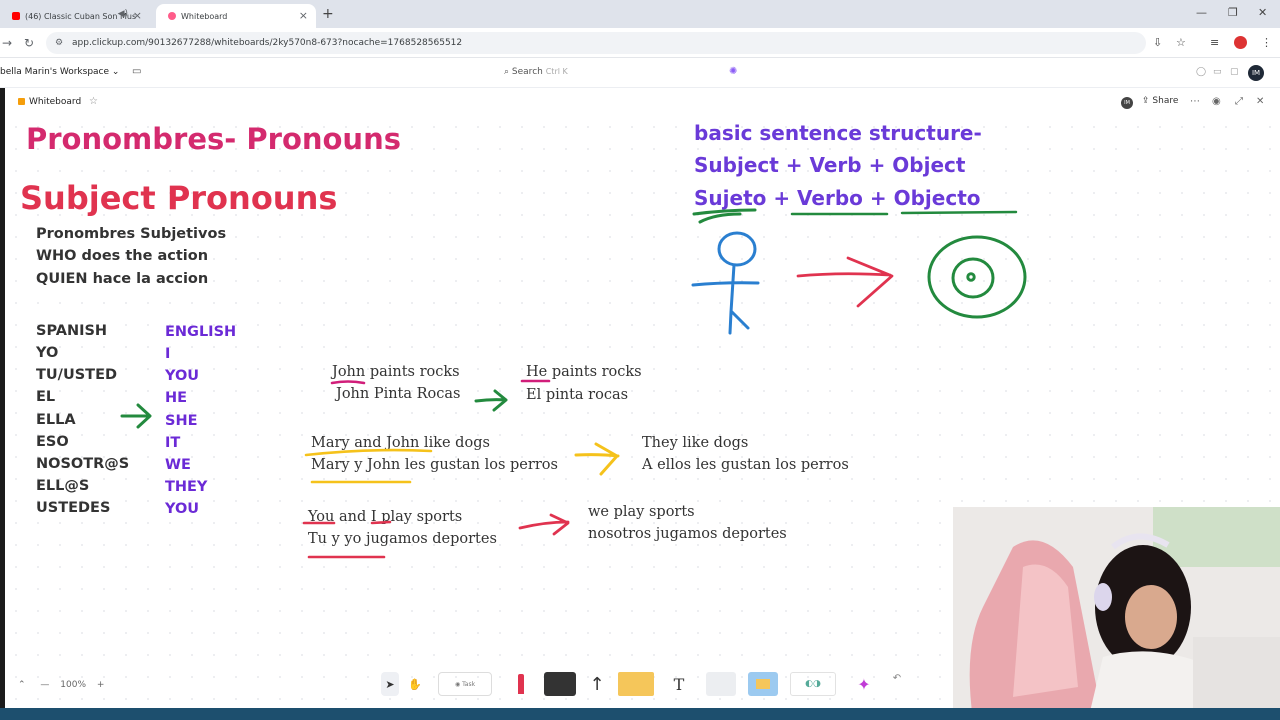 This screenshot has height=720, width=1280. Describe the element at coordinates (73, 508) in the screenshot. I see `spanish-pronoun: USTEDES` at that location.